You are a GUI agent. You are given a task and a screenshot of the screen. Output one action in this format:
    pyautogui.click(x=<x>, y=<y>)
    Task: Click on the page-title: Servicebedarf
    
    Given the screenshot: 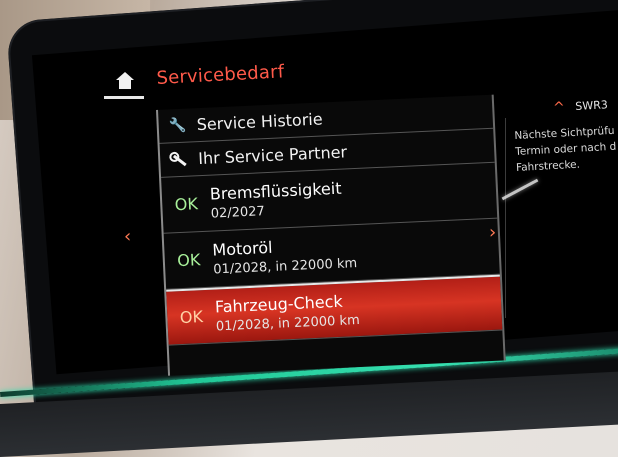 What is the action you would take?
    pyautogui.click(x=220, y=75)
    